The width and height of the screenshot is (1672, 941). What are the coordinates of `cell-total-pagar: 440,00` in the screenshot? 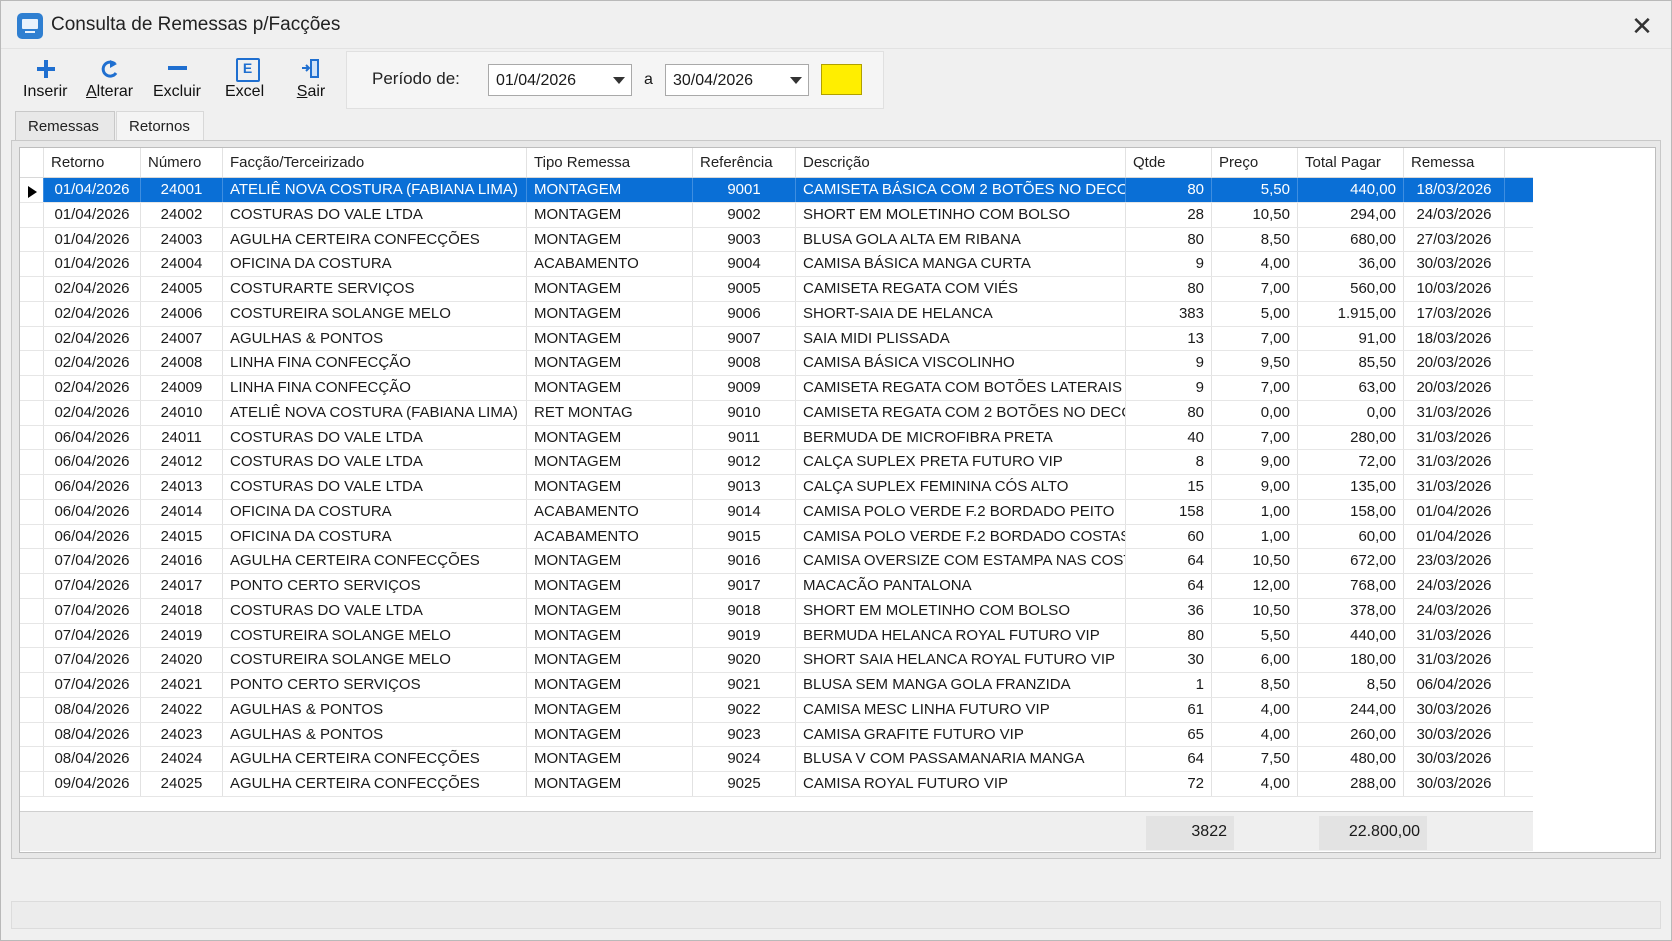 It's located at (1351, 190).